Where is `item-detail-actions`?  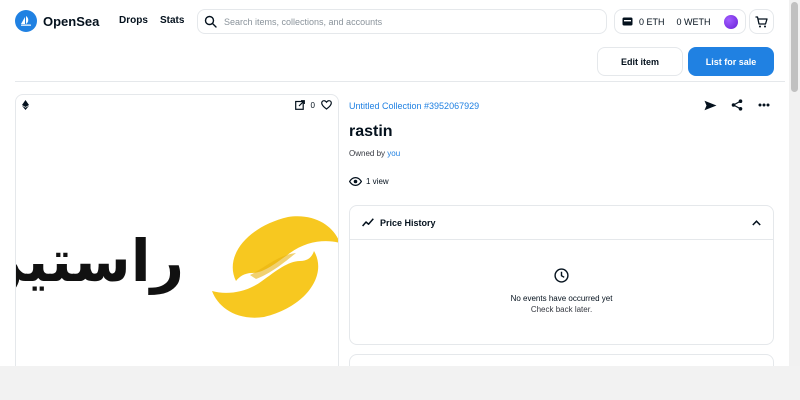
item-detail-actions is located at coordinates (737, 105).